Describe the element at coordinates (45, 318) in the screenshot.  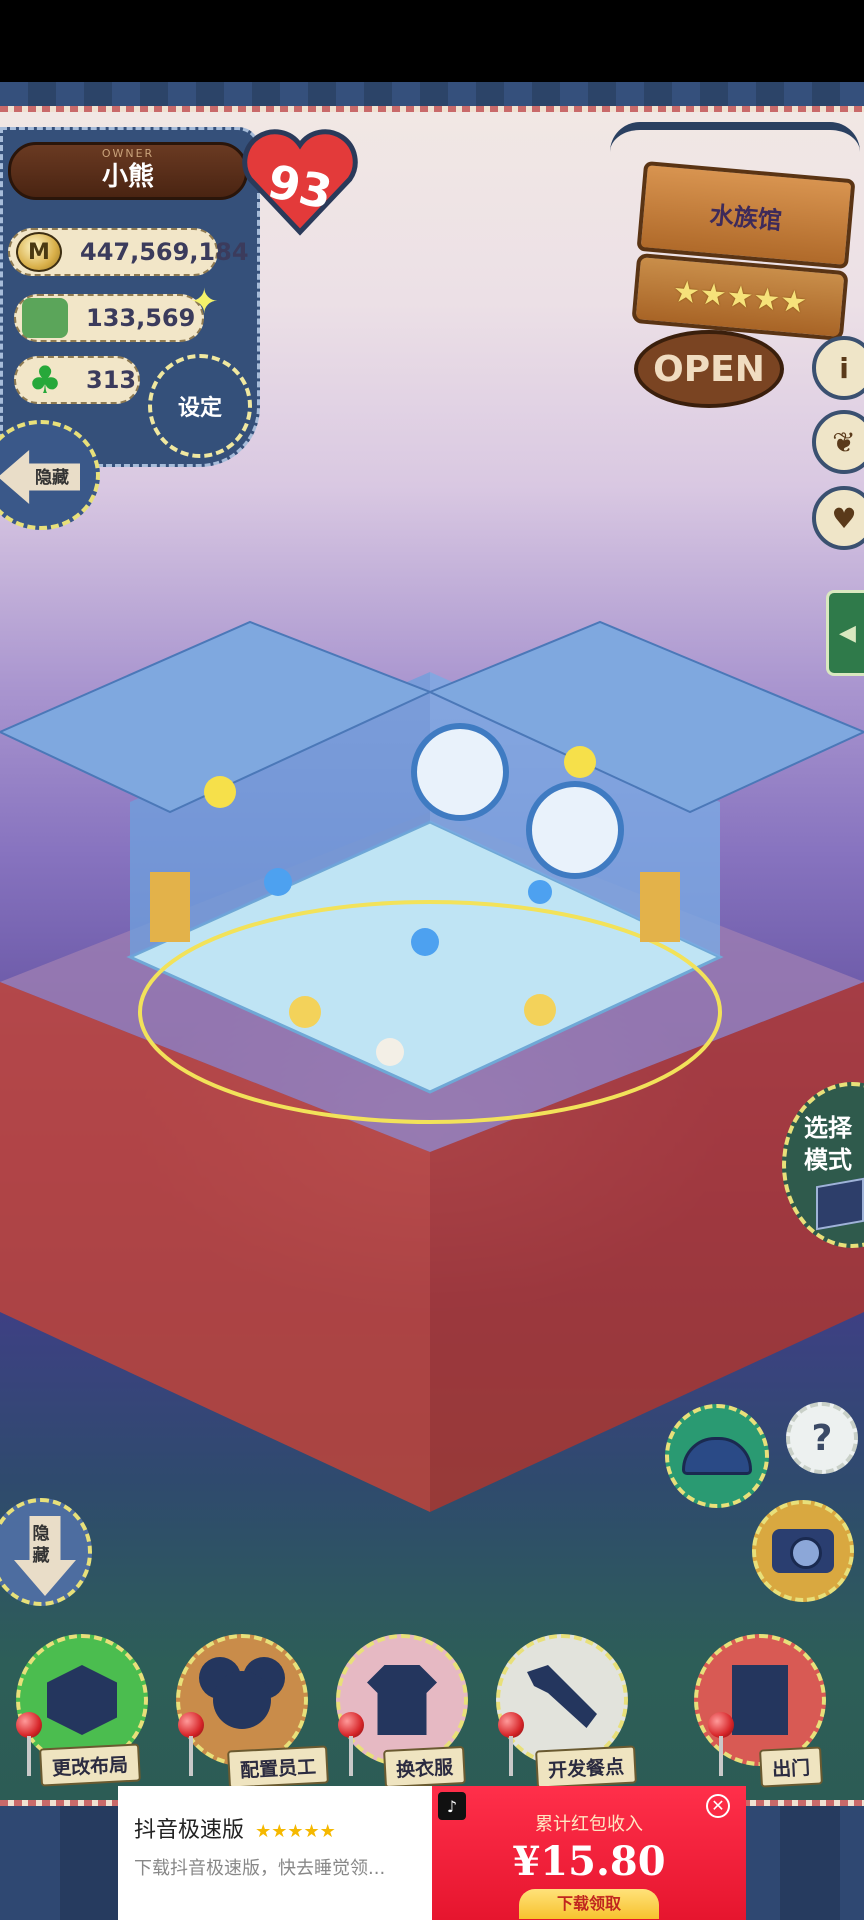
I see `ingredient-basket-icon` at that location.